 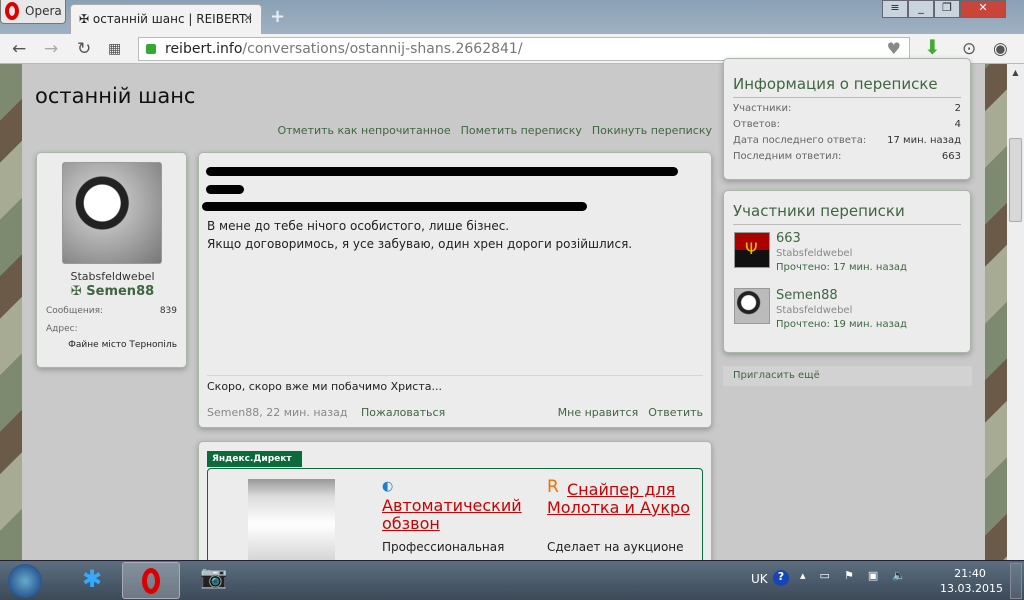 I want to click on download-arrow-icon: ⬇, so click(x=932, y=47).